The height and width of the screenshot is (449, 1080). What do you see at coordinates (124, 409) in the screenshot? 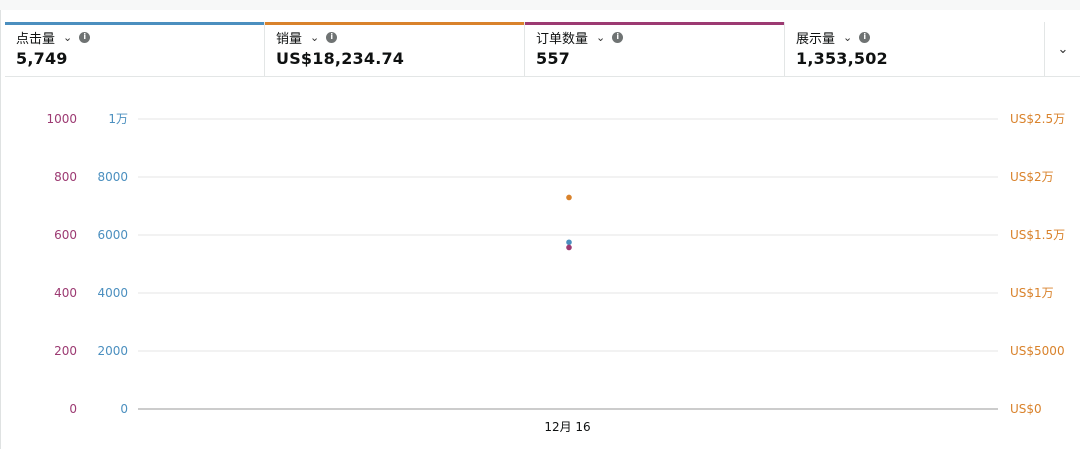
I see `y-tick-left-inner: 0` at bounding box center [124, 409].